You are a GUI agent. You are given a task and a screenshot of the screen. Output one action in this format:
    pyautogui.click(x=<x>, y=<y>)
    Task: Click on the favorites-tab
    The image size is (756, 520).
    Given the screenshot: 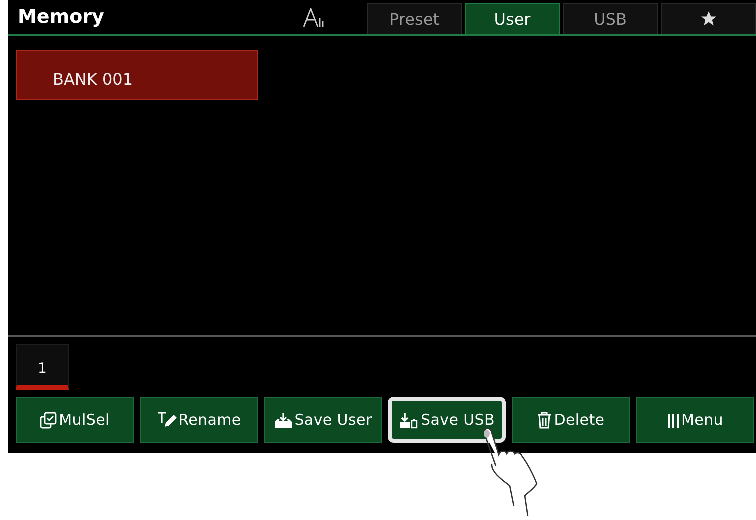 What is the action you would take?
    pyautogui.click(x=708, y=18)
    